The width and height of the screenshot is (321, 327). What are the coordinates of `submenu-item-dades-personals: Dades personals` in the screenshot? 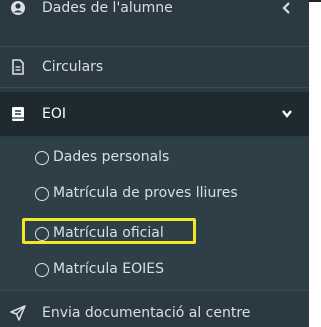 It's located at (154, 159).